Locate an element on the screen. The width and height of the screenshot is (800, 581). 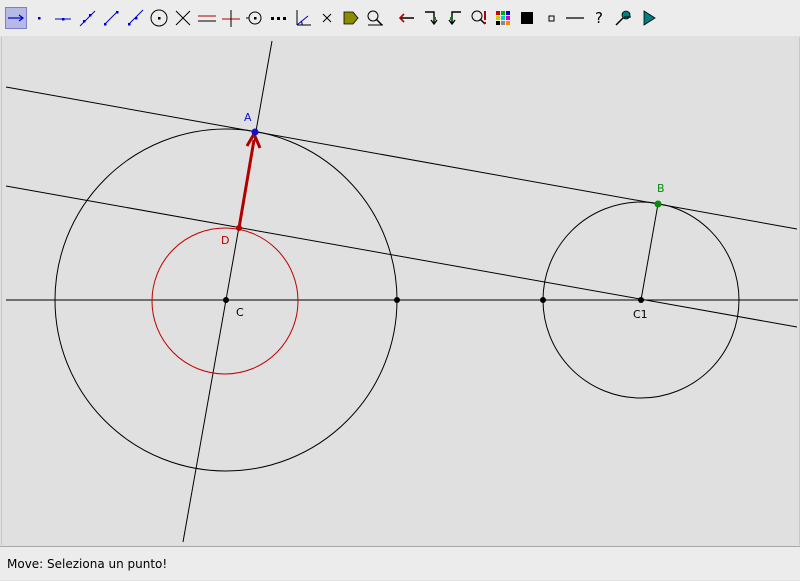
angle-tool-icon is located at coordinates (303, 18).